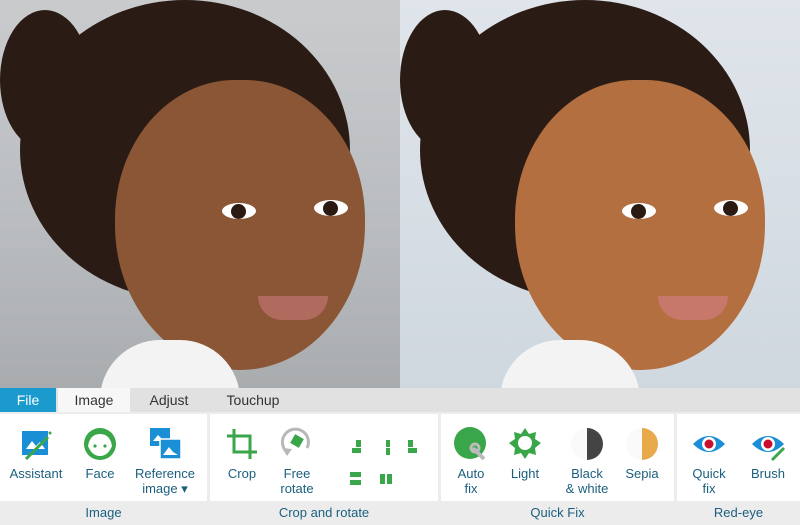 Image resolution: width=800 pixels, height=525 pixels. Describe the element at coordinates (738, 457) in the screenshot. I see `group-red-eye: Quick fix Brush` at that location.